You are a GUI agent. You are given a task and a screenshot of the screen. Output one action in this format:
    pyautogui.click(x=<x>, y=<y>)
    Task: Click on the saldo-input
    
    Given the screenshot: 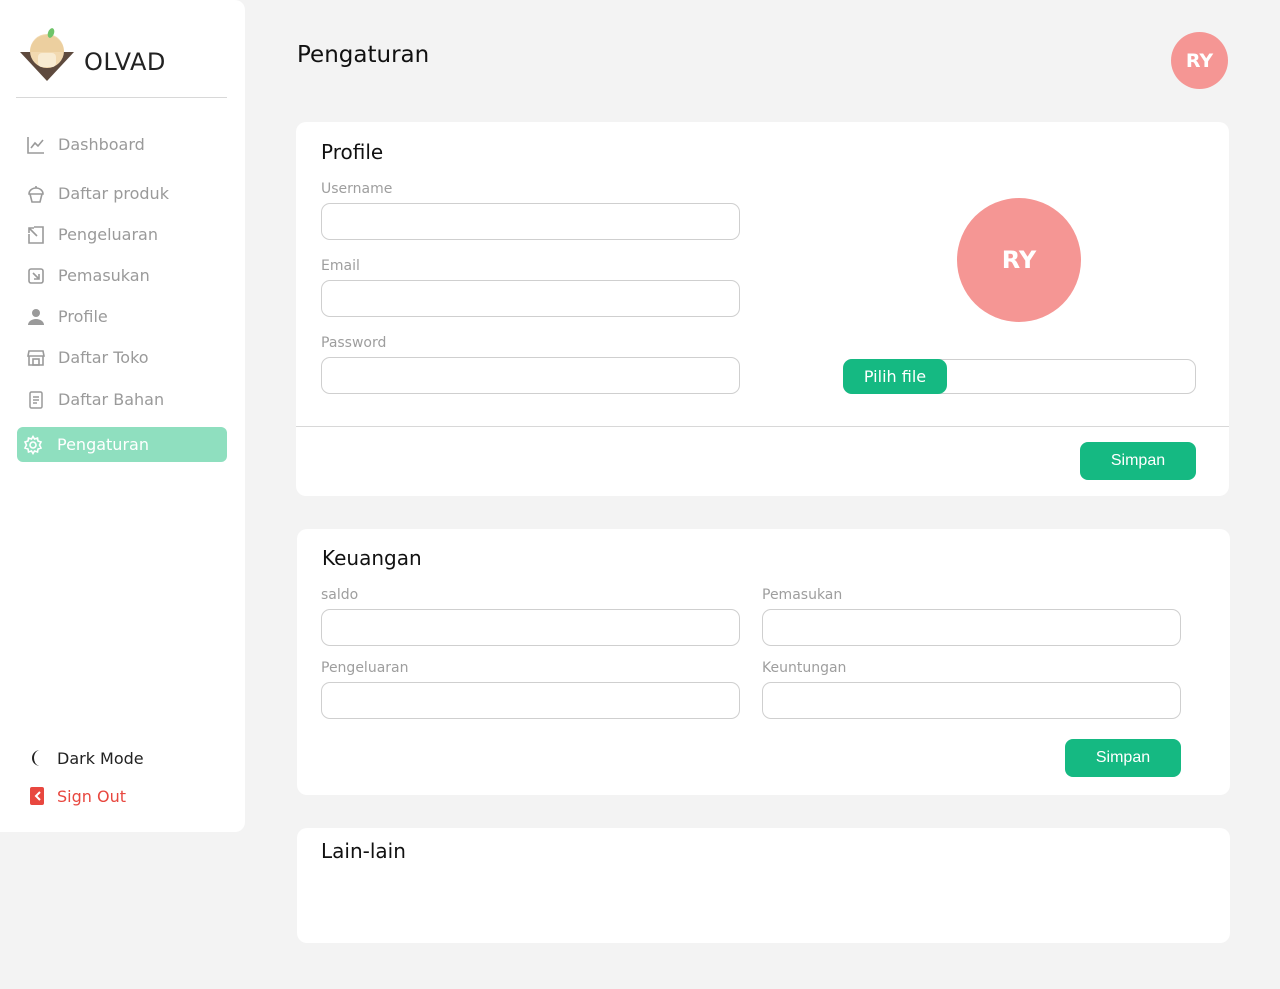 What is the action you would take?
    pyautogui.click(x=530, y=627)
    